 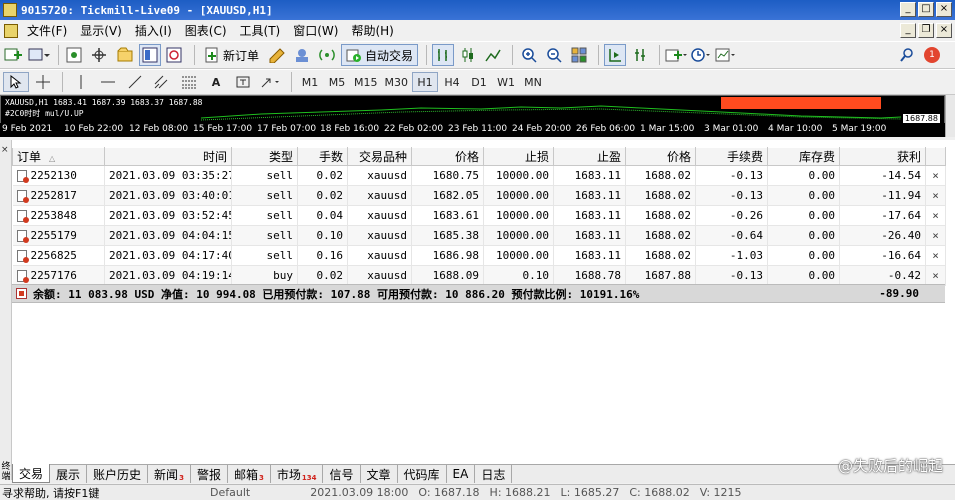 I want to click on templates-icon, so click(x=726, y=55).